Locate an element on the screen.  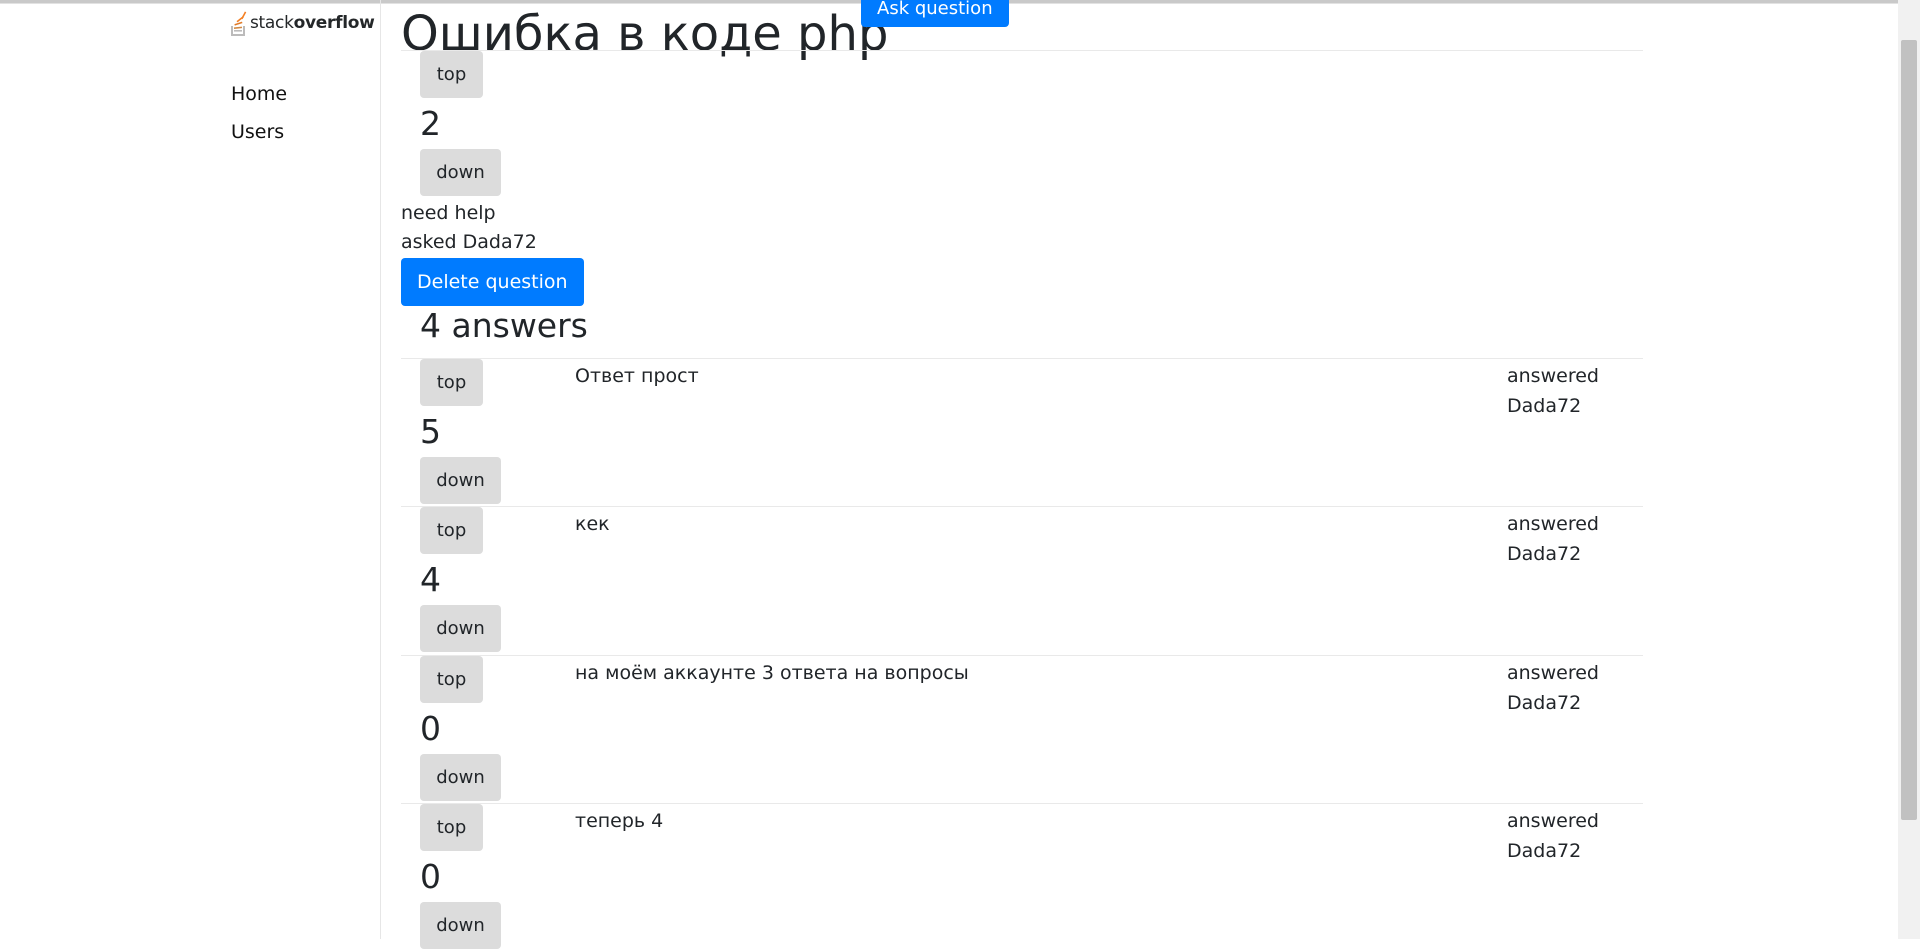
answer-vote-panel: top 5 down is located at coordinates (480, 431).